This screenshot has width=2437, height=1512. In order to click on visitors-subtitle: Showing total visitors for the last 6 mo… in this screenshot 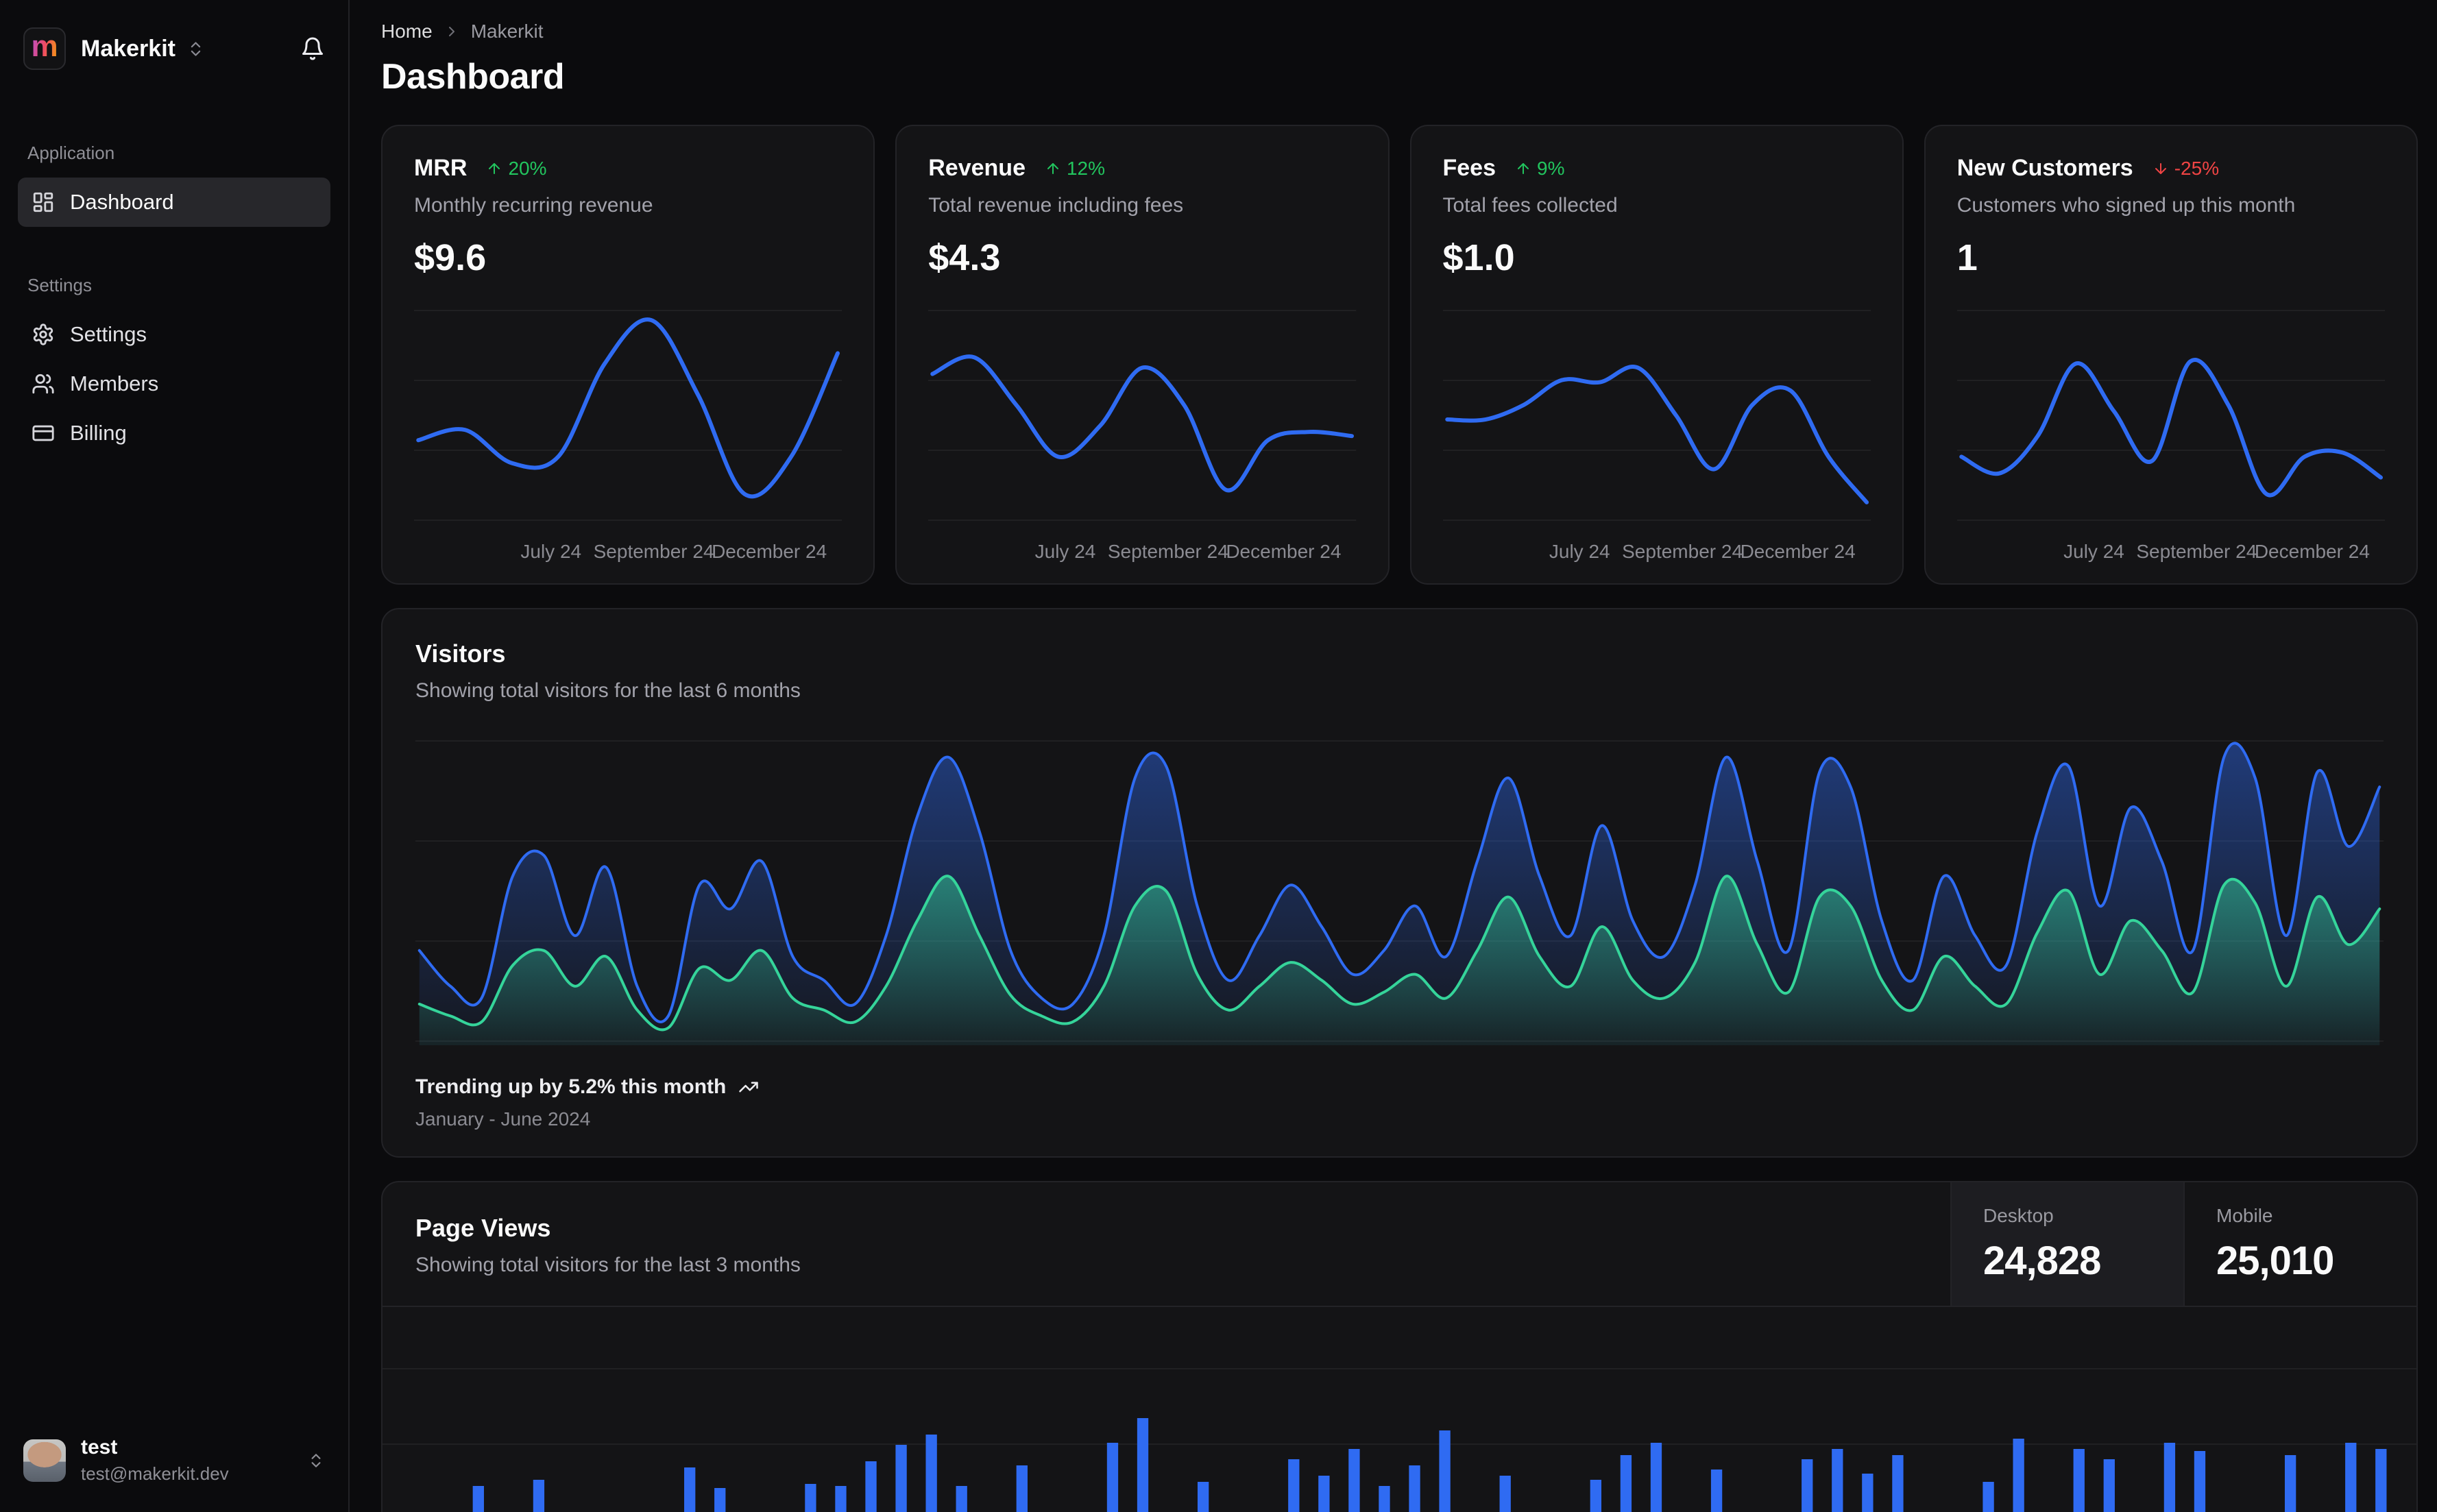, I will do `click(608, 690)`.